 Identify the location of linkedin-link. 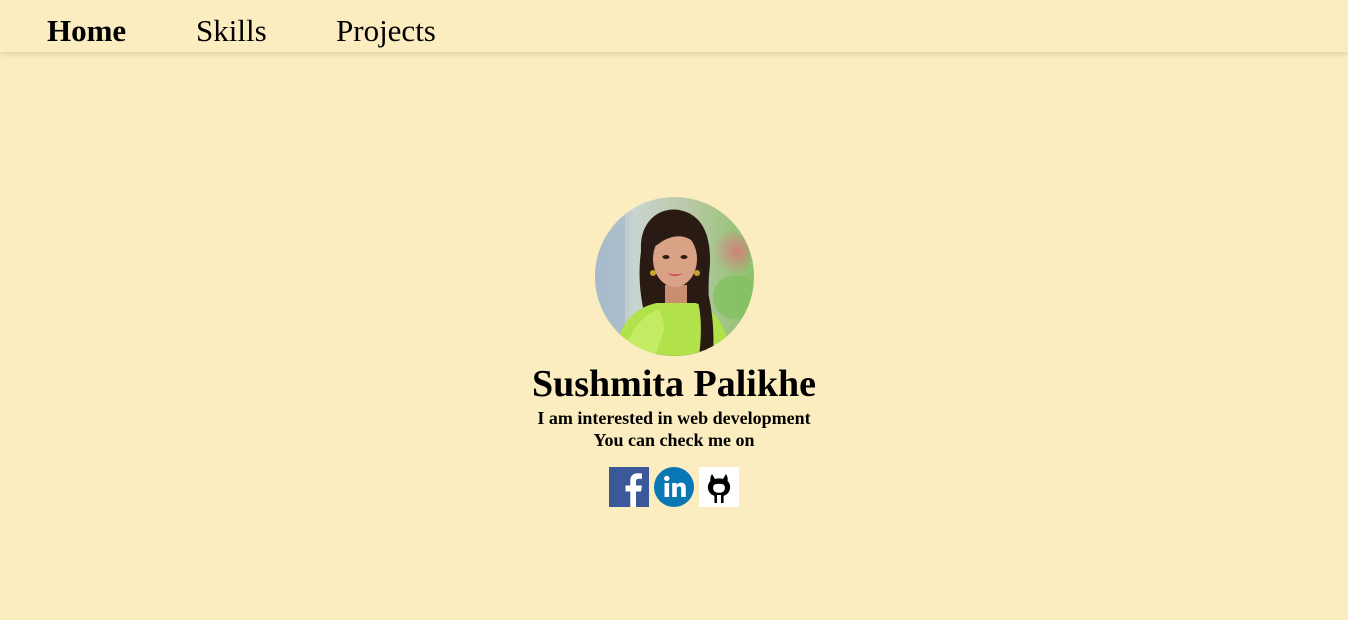
(674, 487).